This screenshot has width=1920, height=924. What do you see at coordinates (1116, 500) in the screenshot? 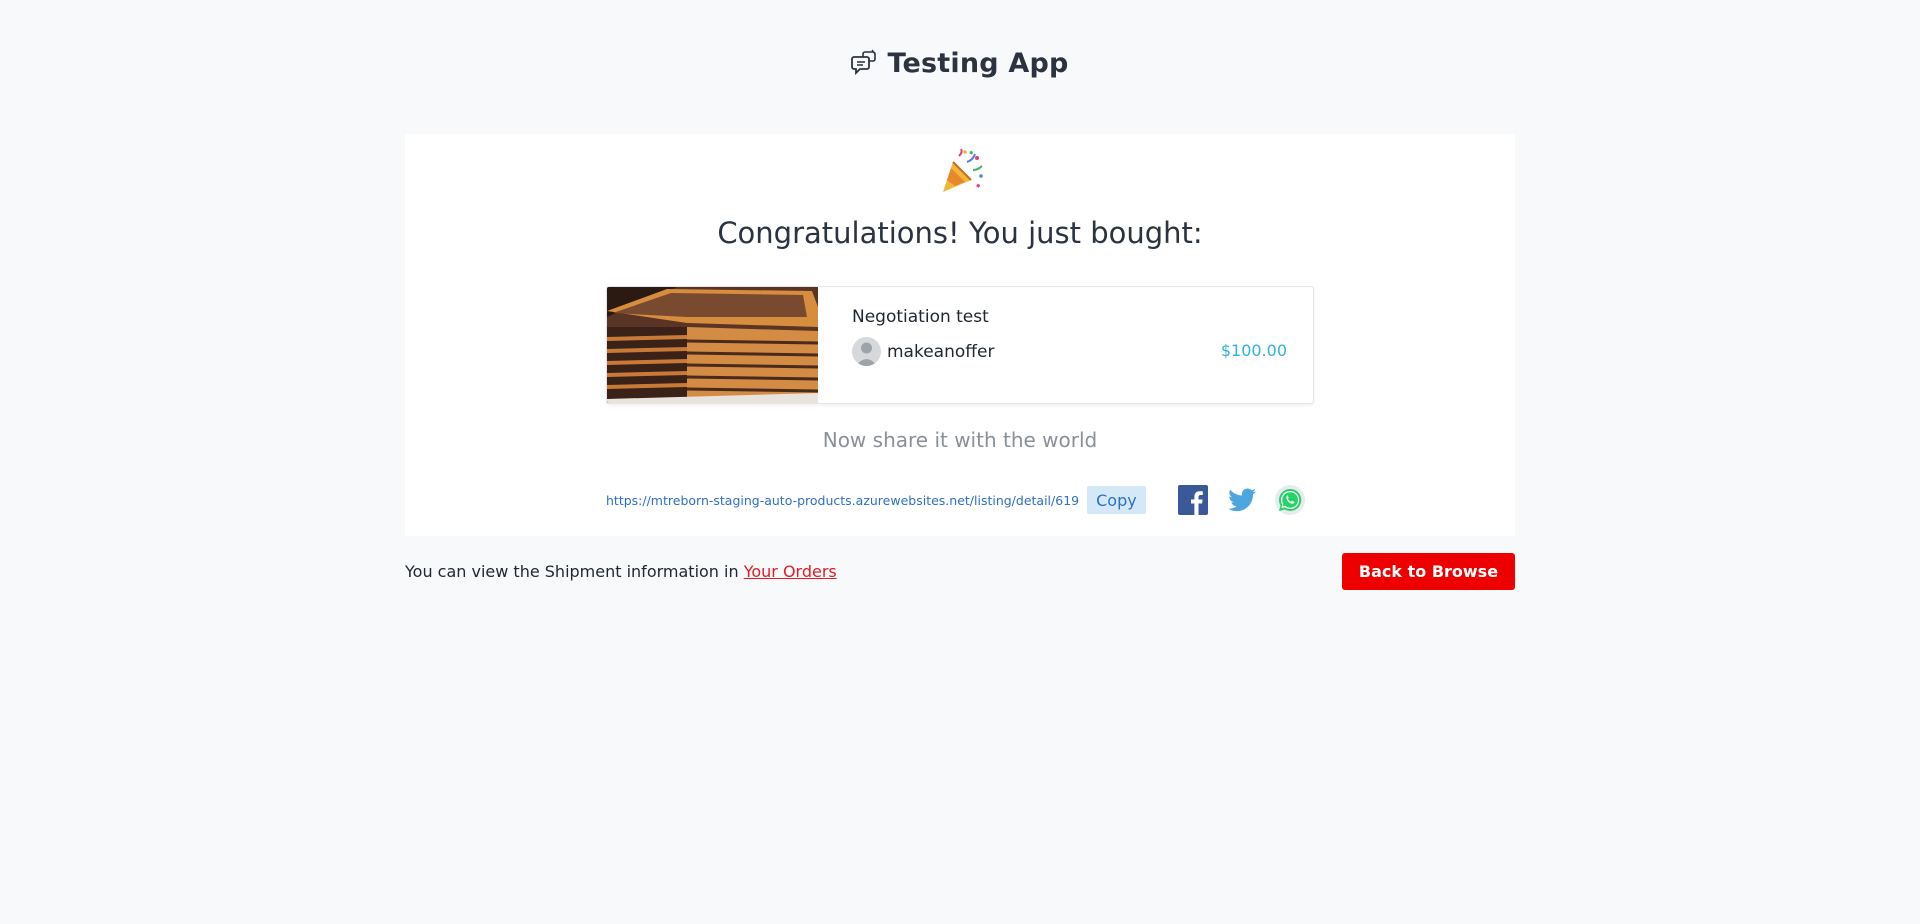
I see `copy-button: Copy` at bounding box center [1116, 500].